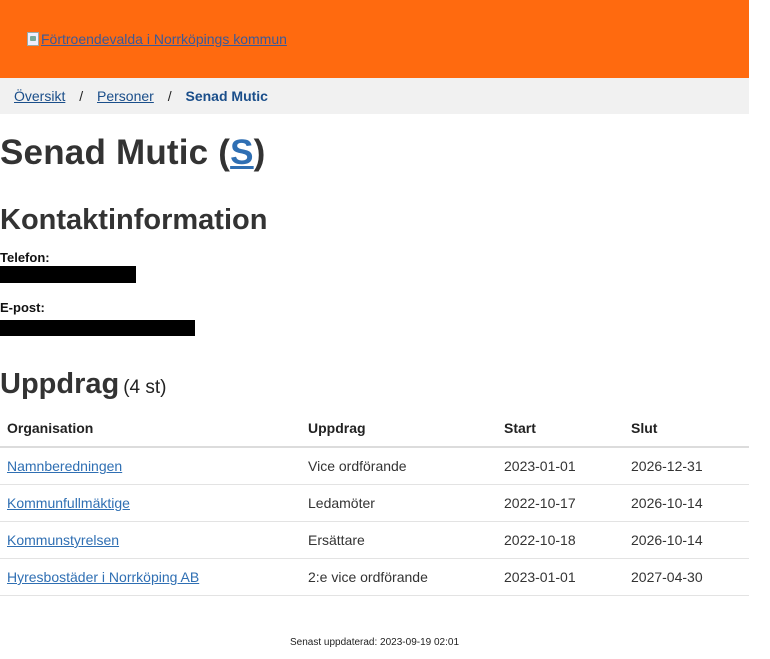  What do you see at coordinates (150, 540) in the screenshot?
I see `organisation-cell: Kommunstyrelsen` at bounding box center [150, 540].